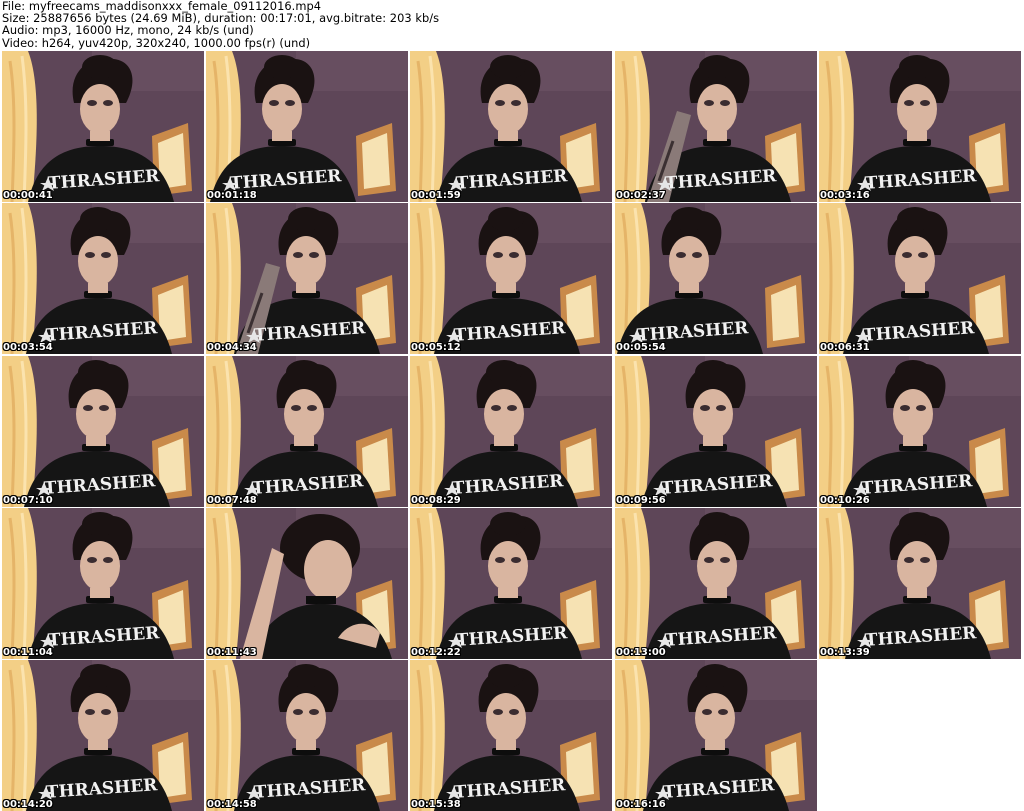  I want to click on video-thumbnail: THRASHER 00:06:31, so click(920, 278).